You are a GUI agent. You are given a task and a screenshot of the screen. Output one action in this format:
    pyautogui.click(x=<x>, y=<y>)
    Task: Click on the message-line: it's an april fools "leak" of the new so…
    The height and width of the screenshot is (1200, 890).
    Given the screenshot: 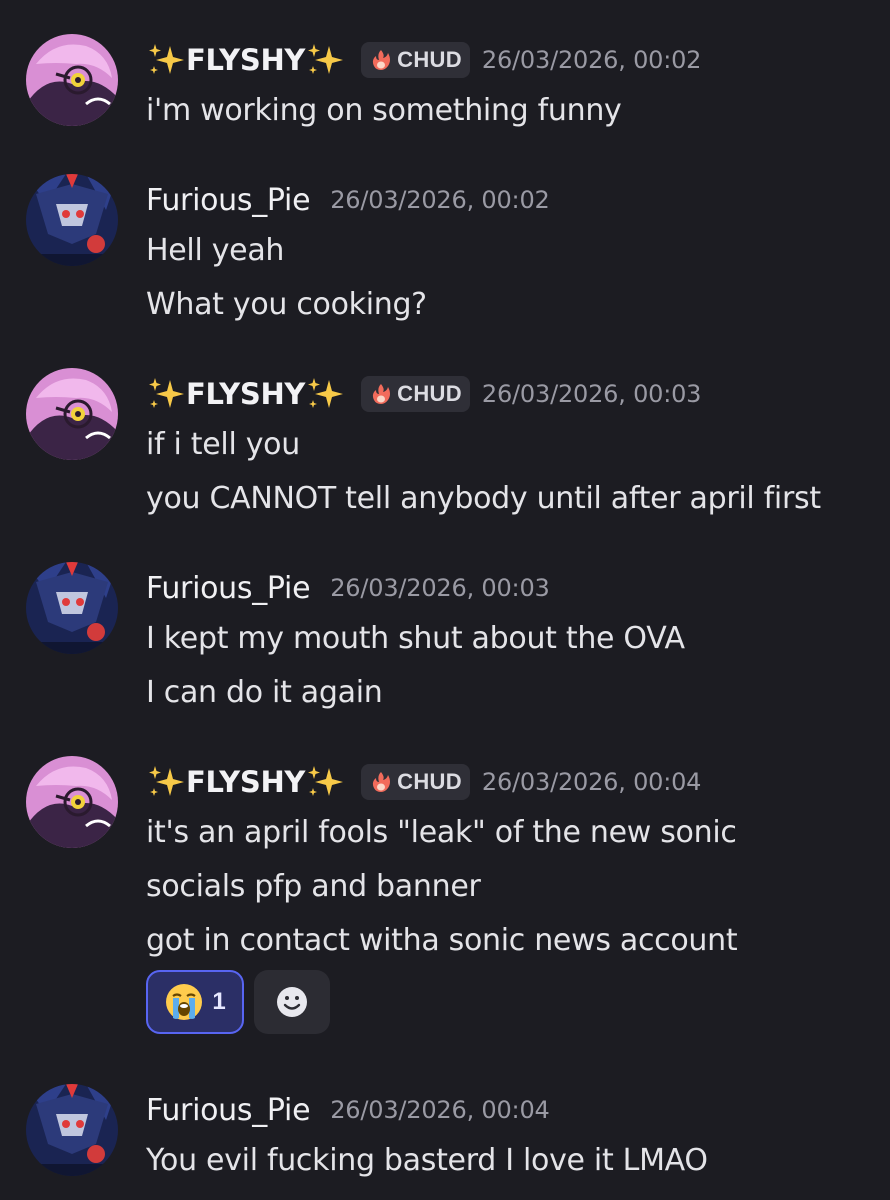 What is the action you would take?
    pyautogui.click(x=441, y=832)
    